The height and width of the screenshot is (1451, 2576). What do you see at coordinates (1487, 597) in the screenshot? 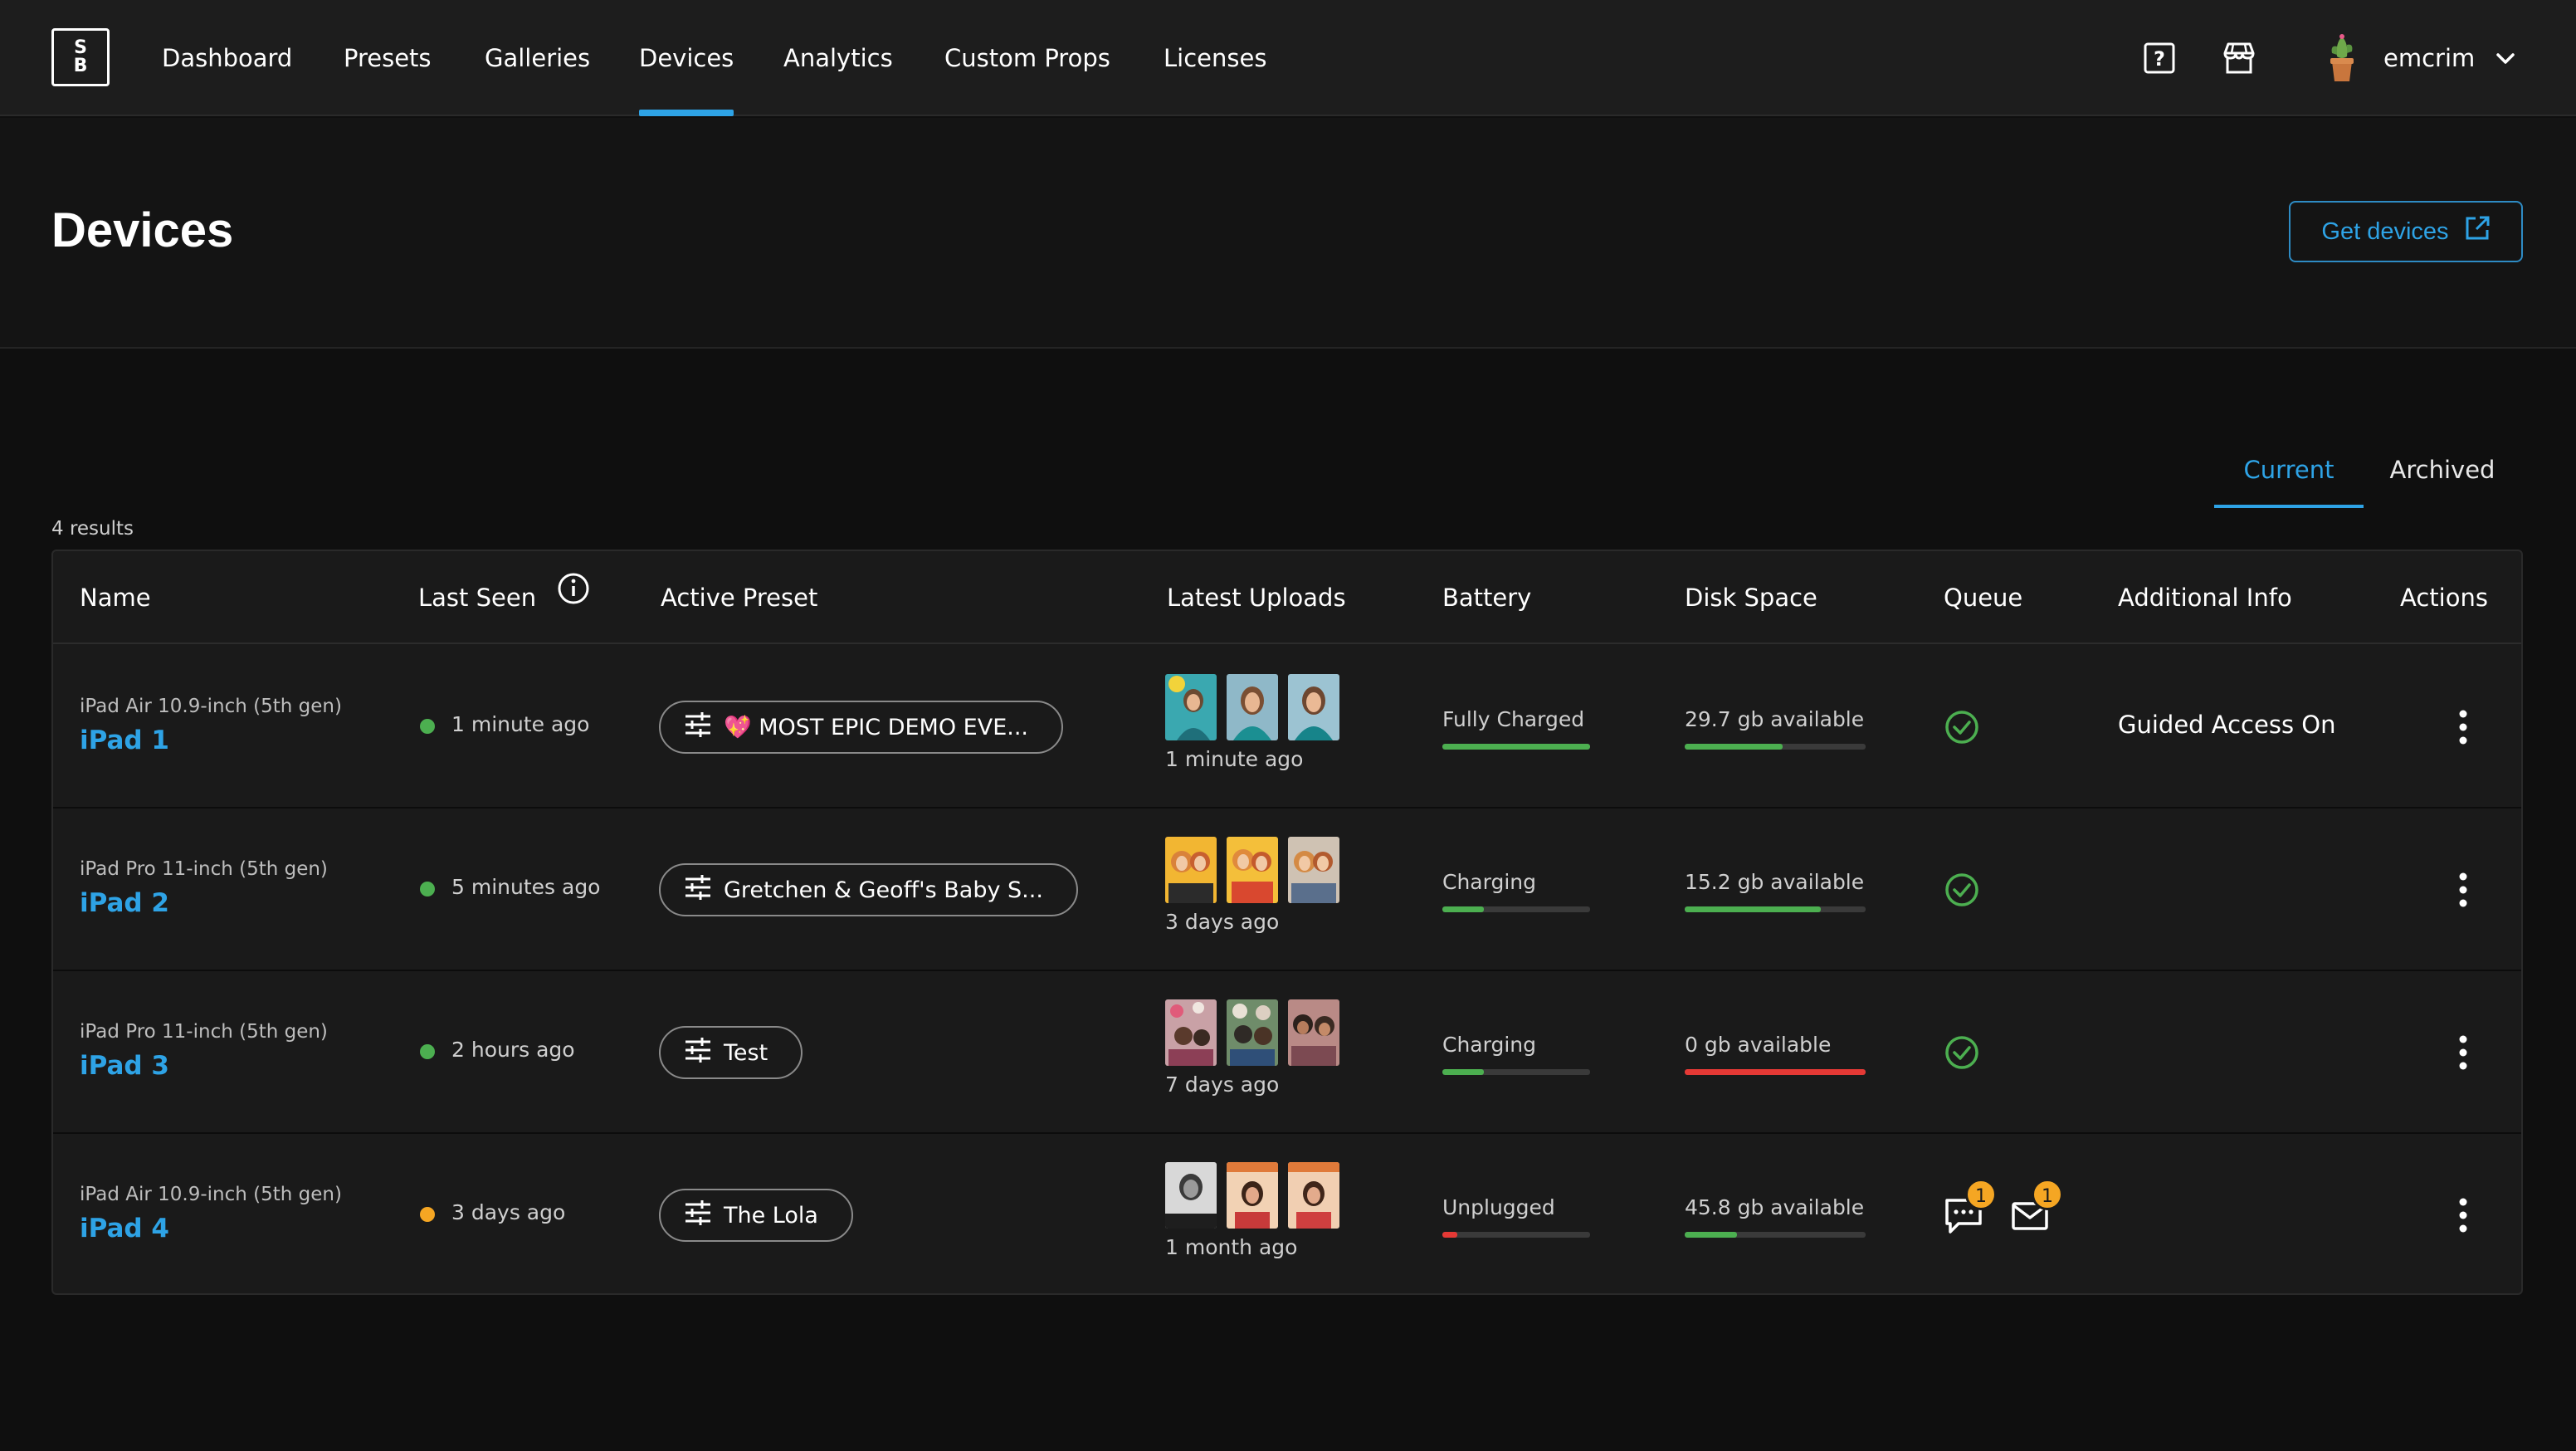
I see `column-header-battery: Battery` at bounding box center [1487, 597].